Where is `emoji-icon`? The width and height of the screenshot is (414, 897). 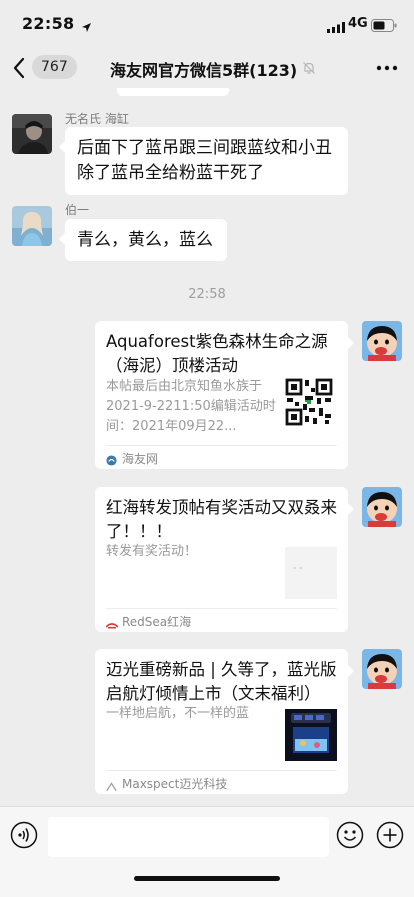
emoji-icon is located at coordinates (350, 837).